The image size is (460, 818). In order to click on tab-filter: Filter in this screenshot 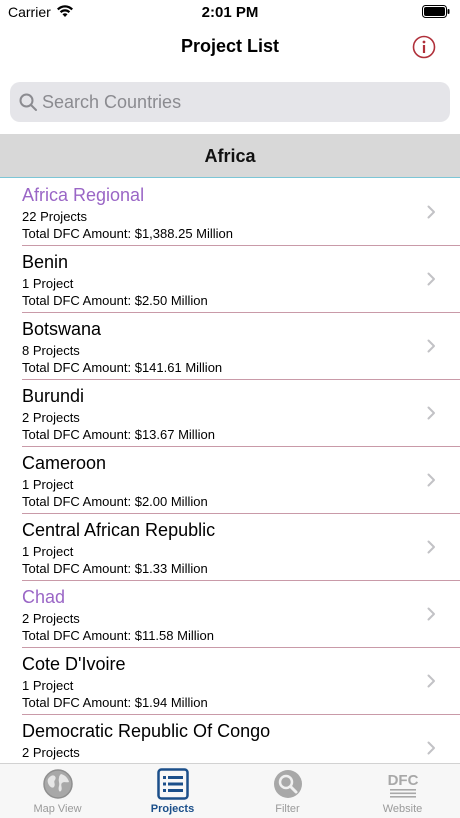, I will do `click(287, 791)`.